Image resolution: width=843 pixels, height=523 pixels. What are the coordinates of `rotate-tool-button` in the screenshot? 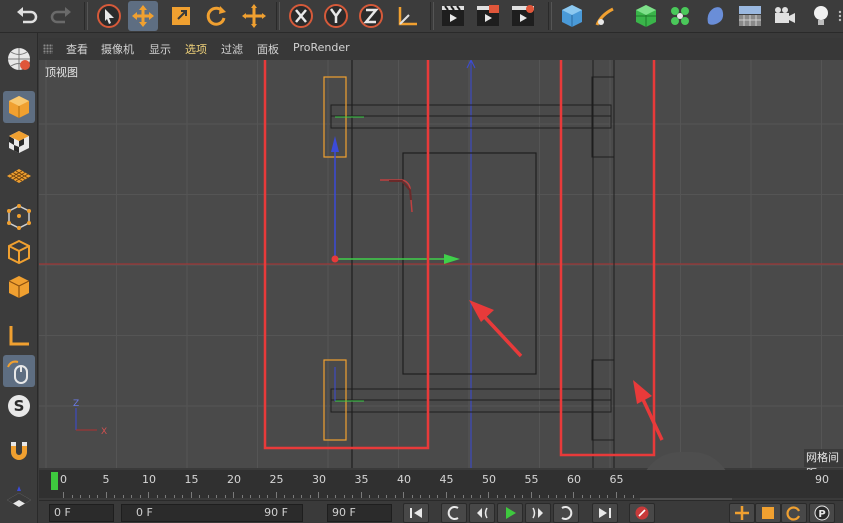 It's located at (216, 16).